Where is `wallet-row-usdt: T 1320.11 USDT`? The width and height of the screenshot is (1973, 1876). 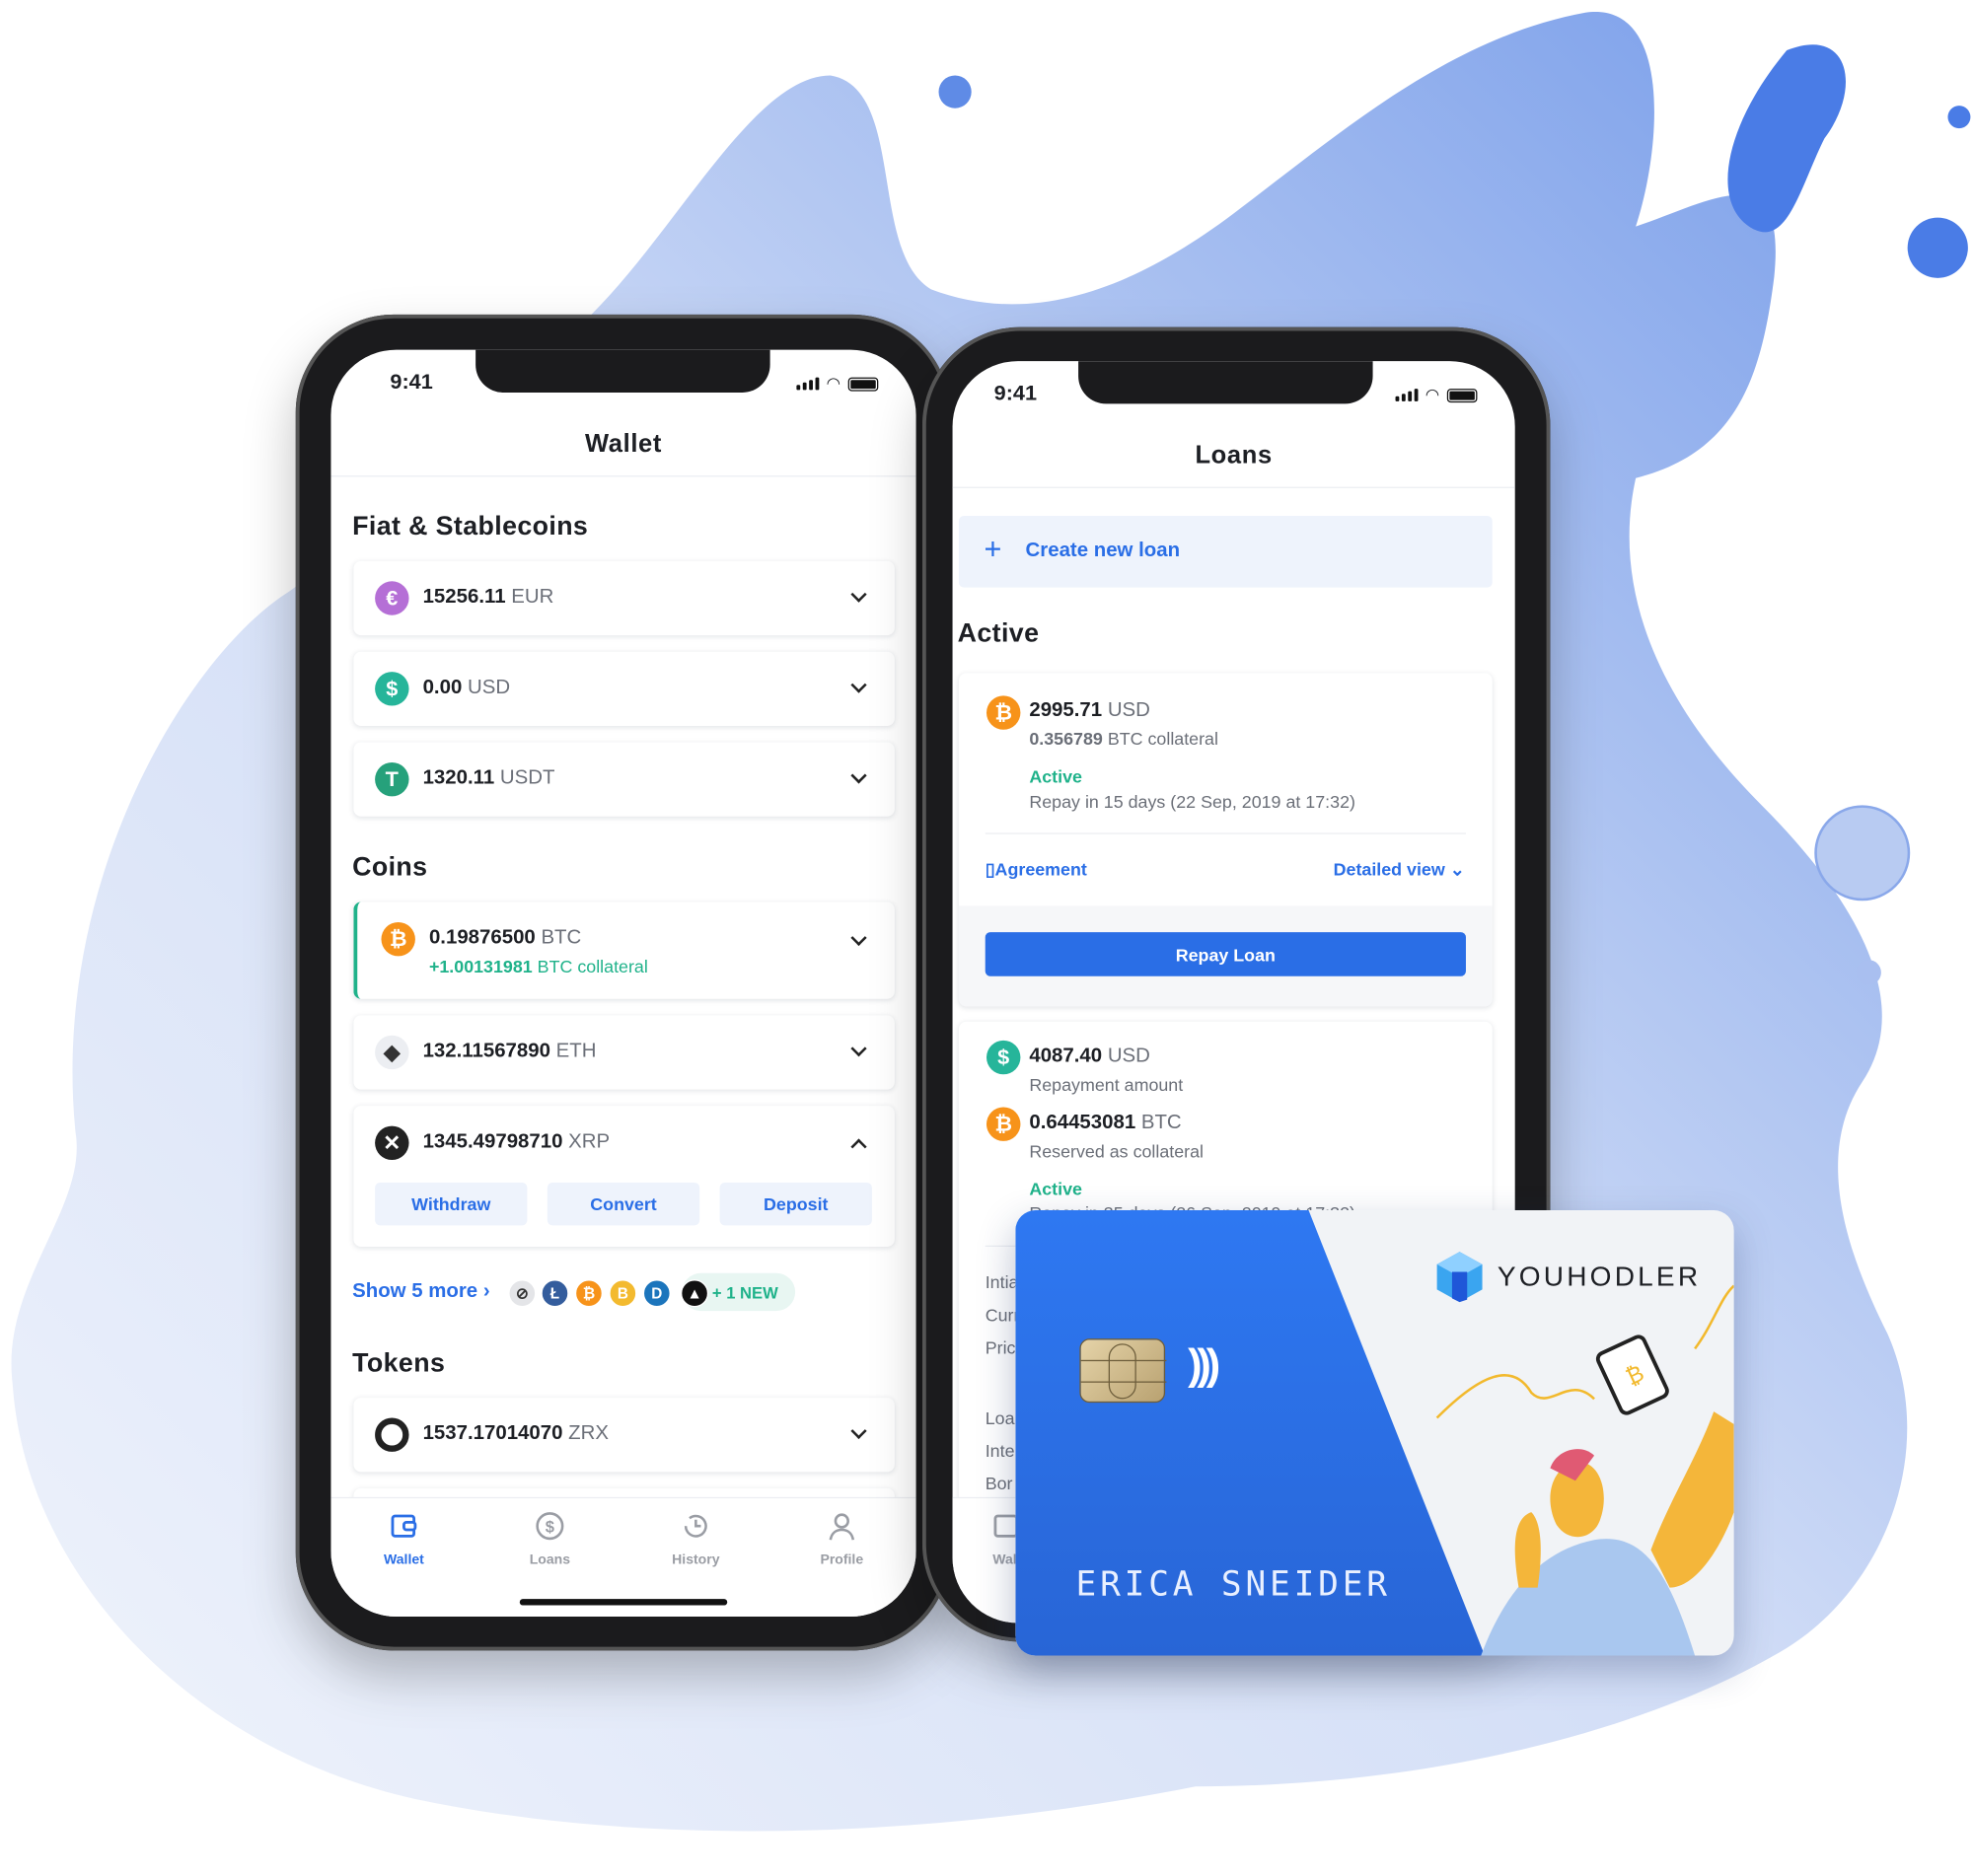
wallet-row-usdt: T 1320.11 USDT is located at coordinates (624, 779).